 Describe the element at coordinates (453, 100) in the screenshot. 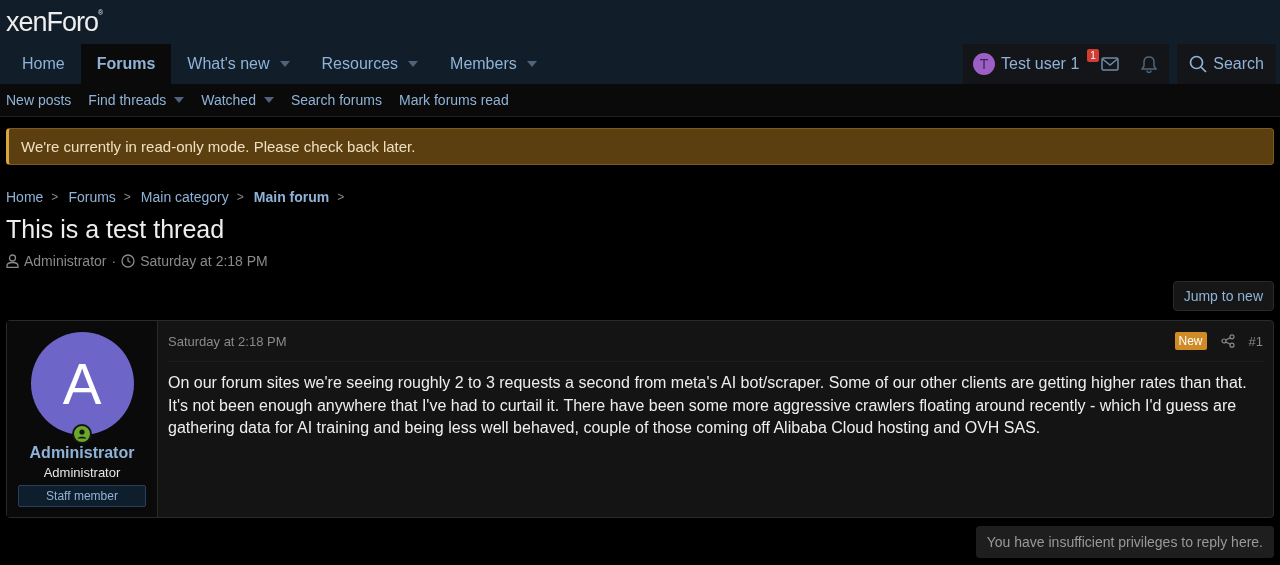

I see `subnav-link: Mark forums read` at that location.